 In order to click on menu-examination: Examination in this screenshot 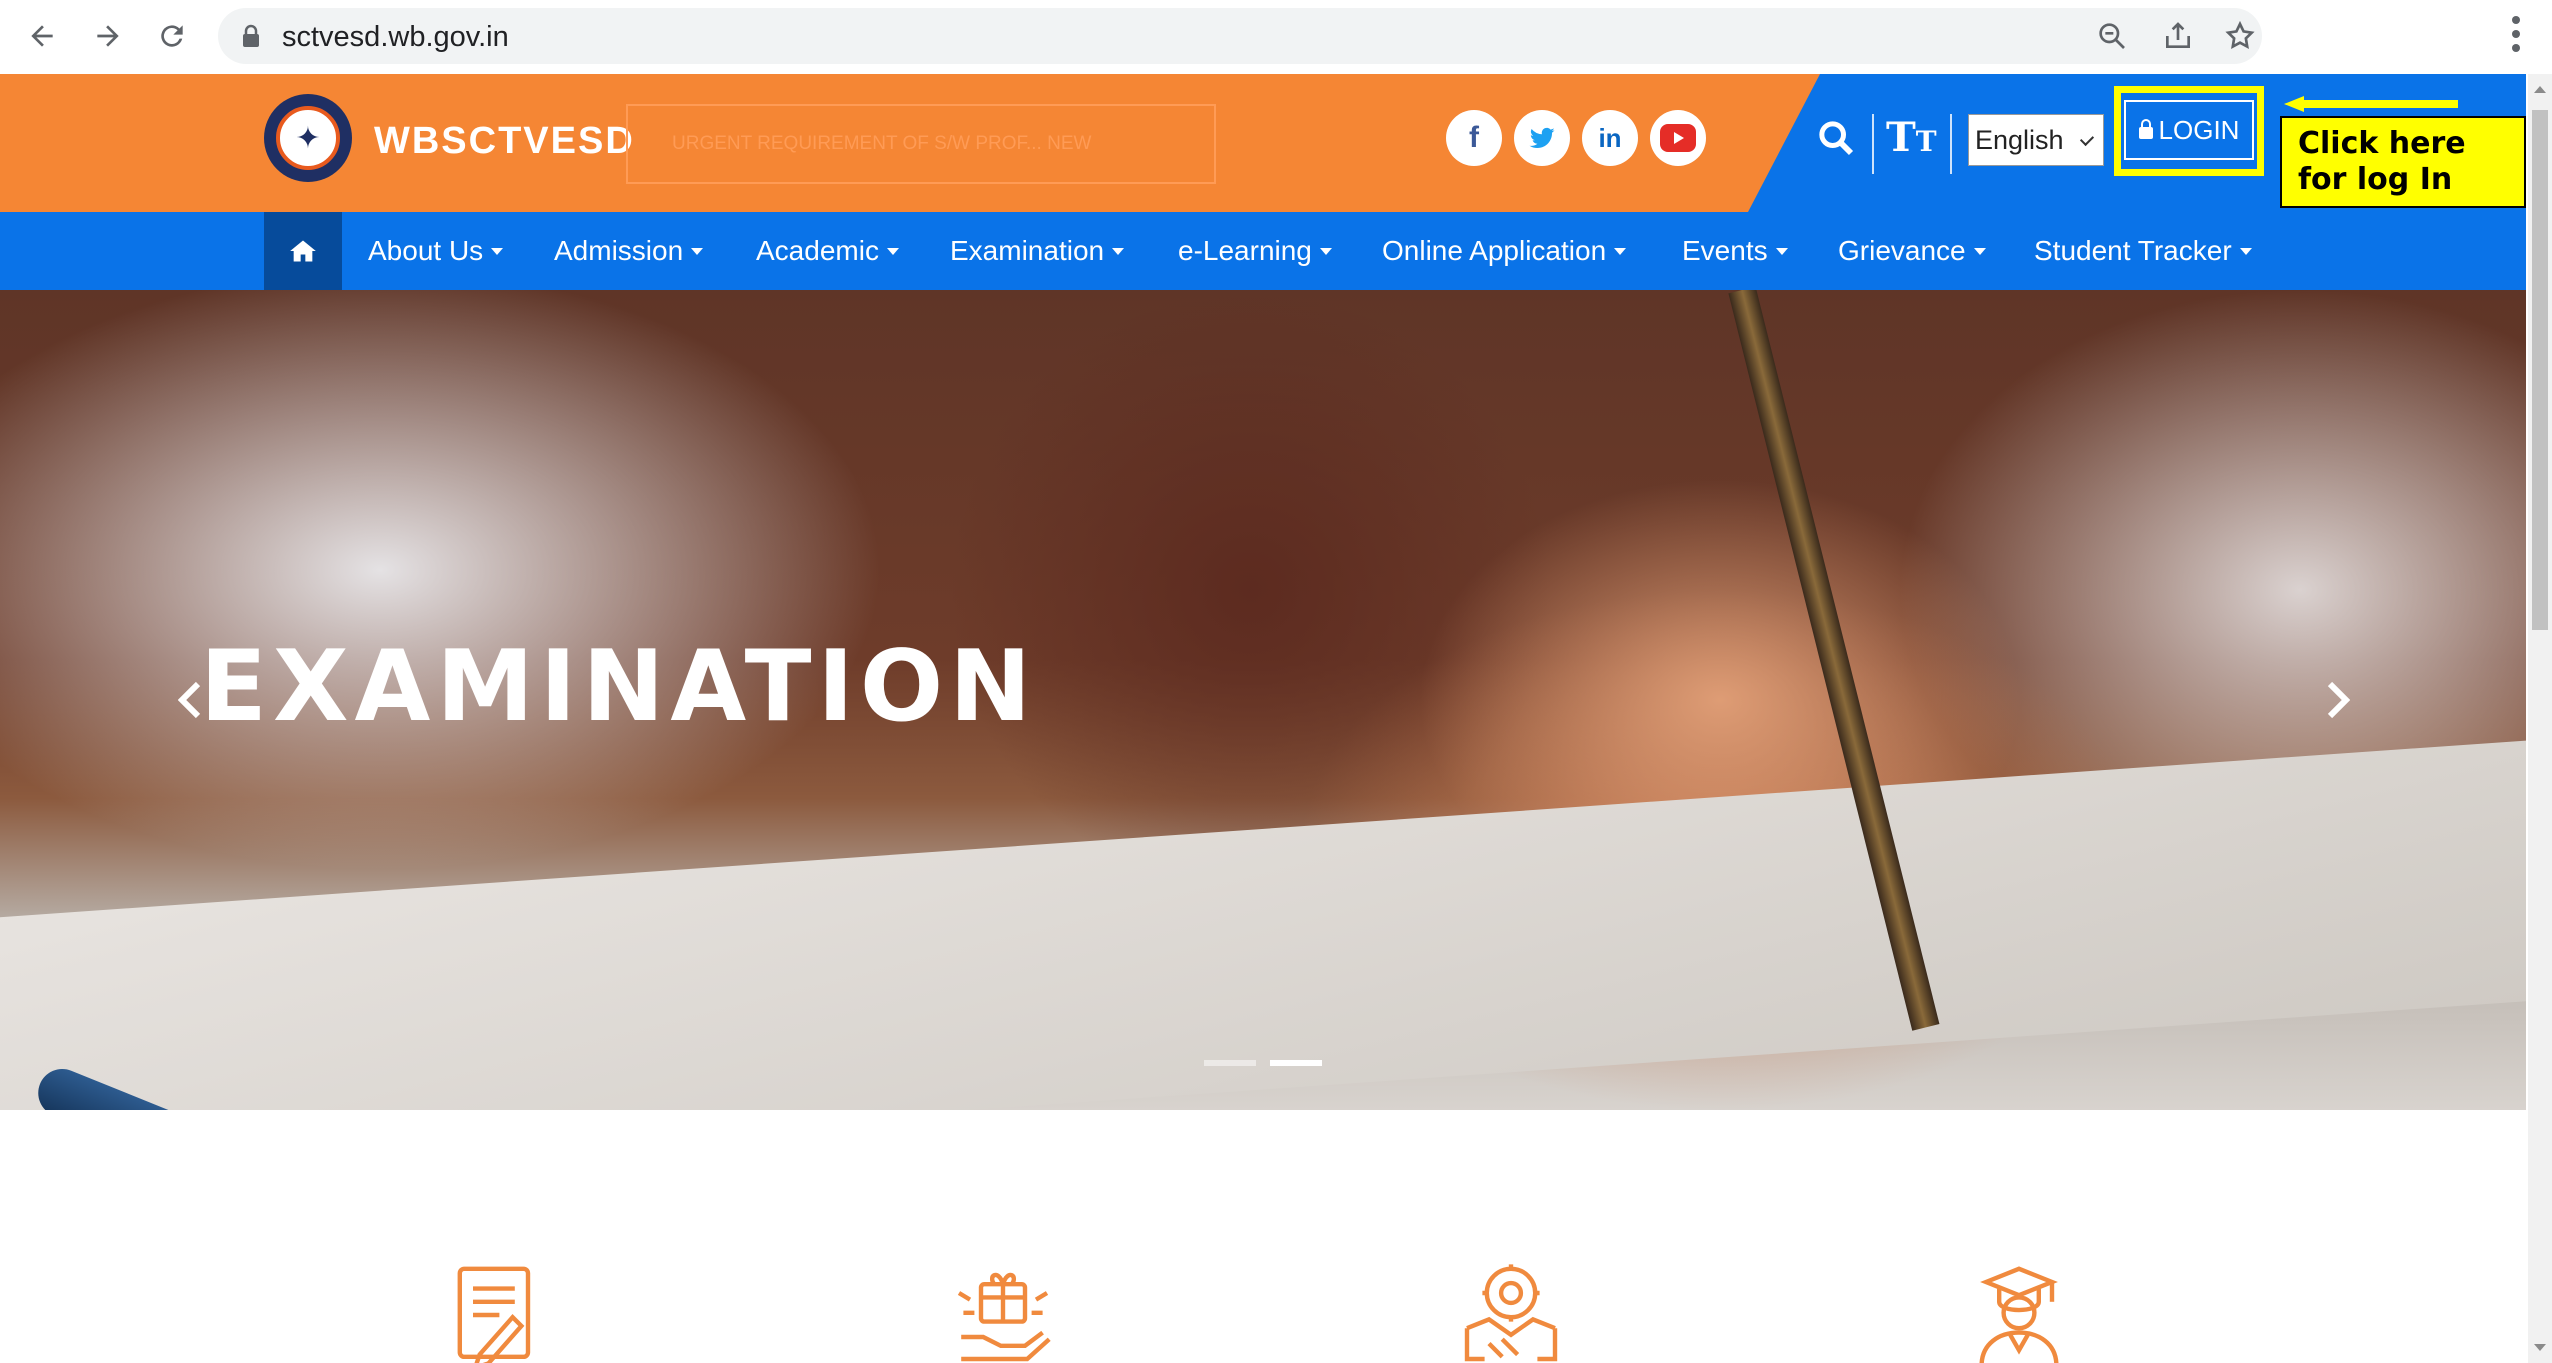, I will do `click(1037, 251)`.